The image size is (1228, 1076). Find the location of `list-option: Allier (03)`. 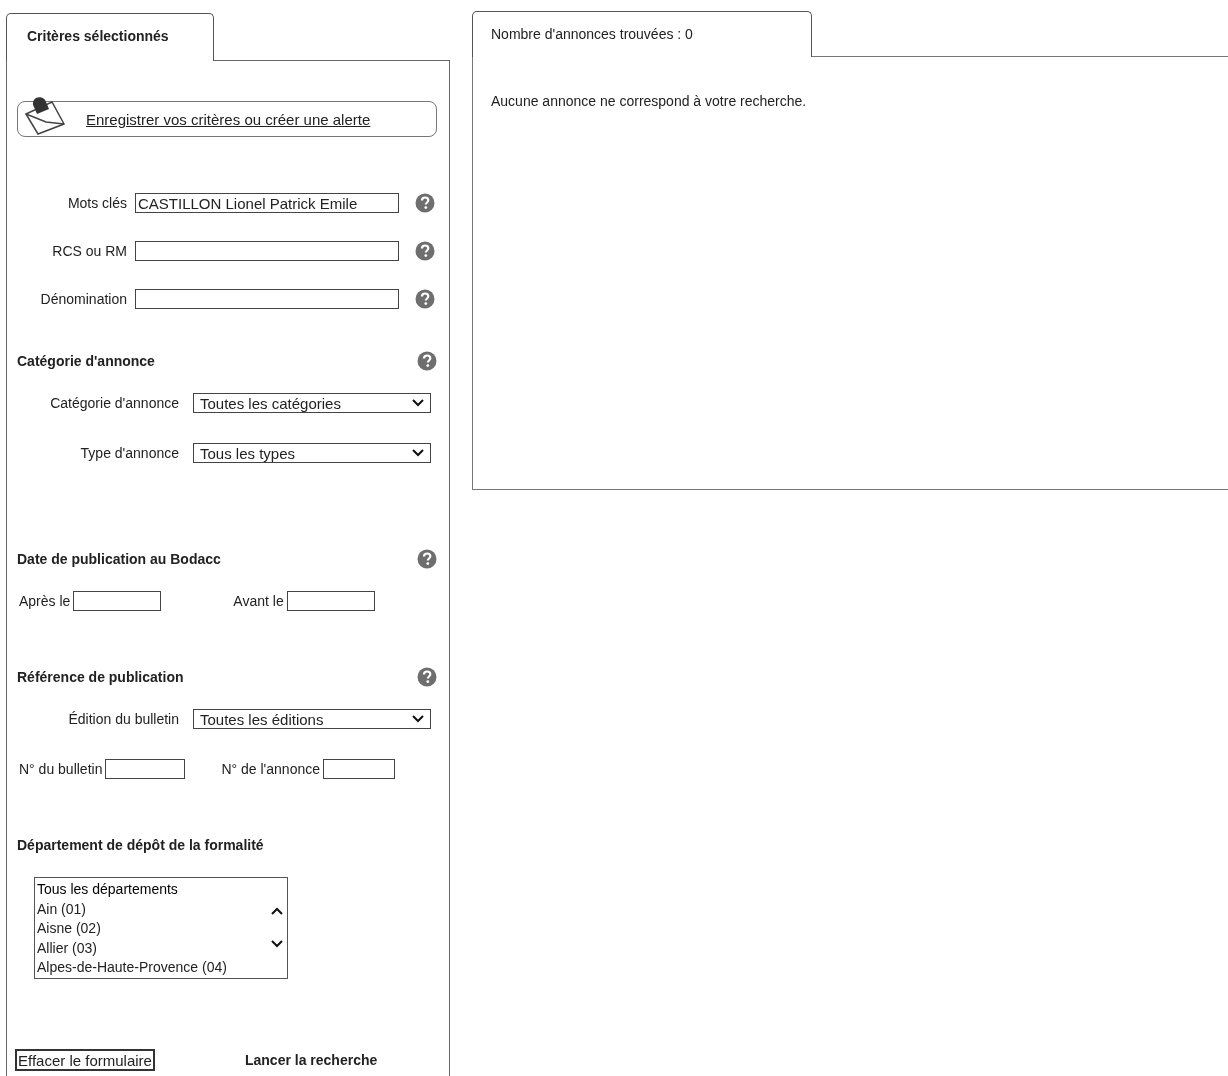

list-option: Allier (03) is located at coordinates (153, 948).